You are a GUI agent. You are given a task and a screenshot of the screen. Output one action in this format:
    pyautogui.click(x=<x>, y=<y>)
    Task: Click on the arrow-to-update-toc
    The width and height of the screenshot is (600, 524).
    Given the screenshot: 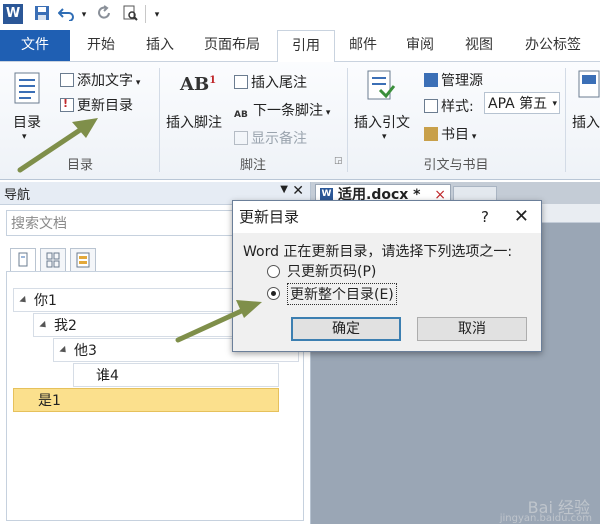 What is the action you would take?
    pyautogui.click(x=57, y=145)
    